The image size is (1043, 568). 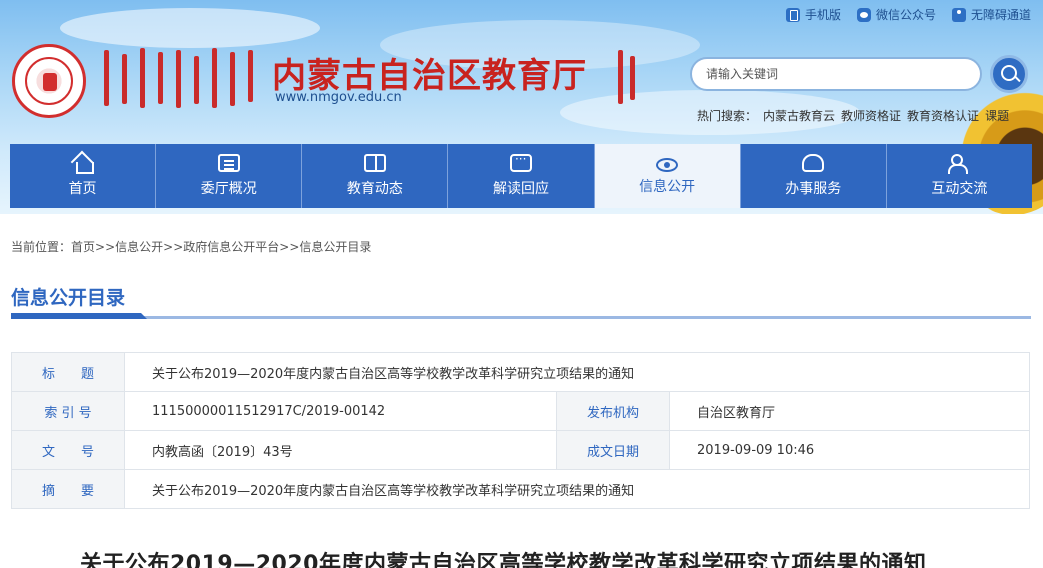 I want to click on section-divider-accent, so click(x=79, y=316).